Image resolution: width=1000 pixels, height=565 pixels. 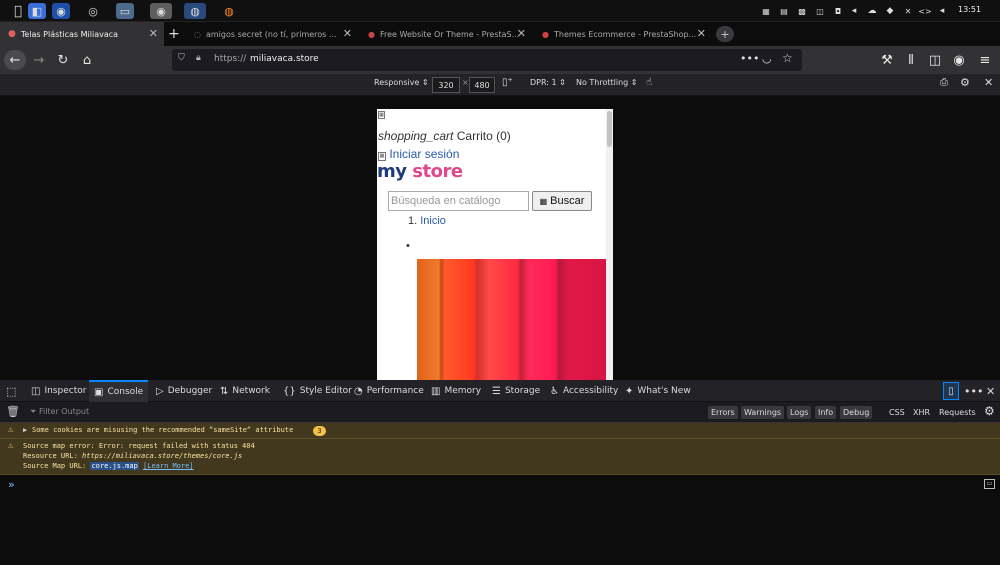 I want to click on tab-performance: ◔ Performance, so click(x=389, y=391).